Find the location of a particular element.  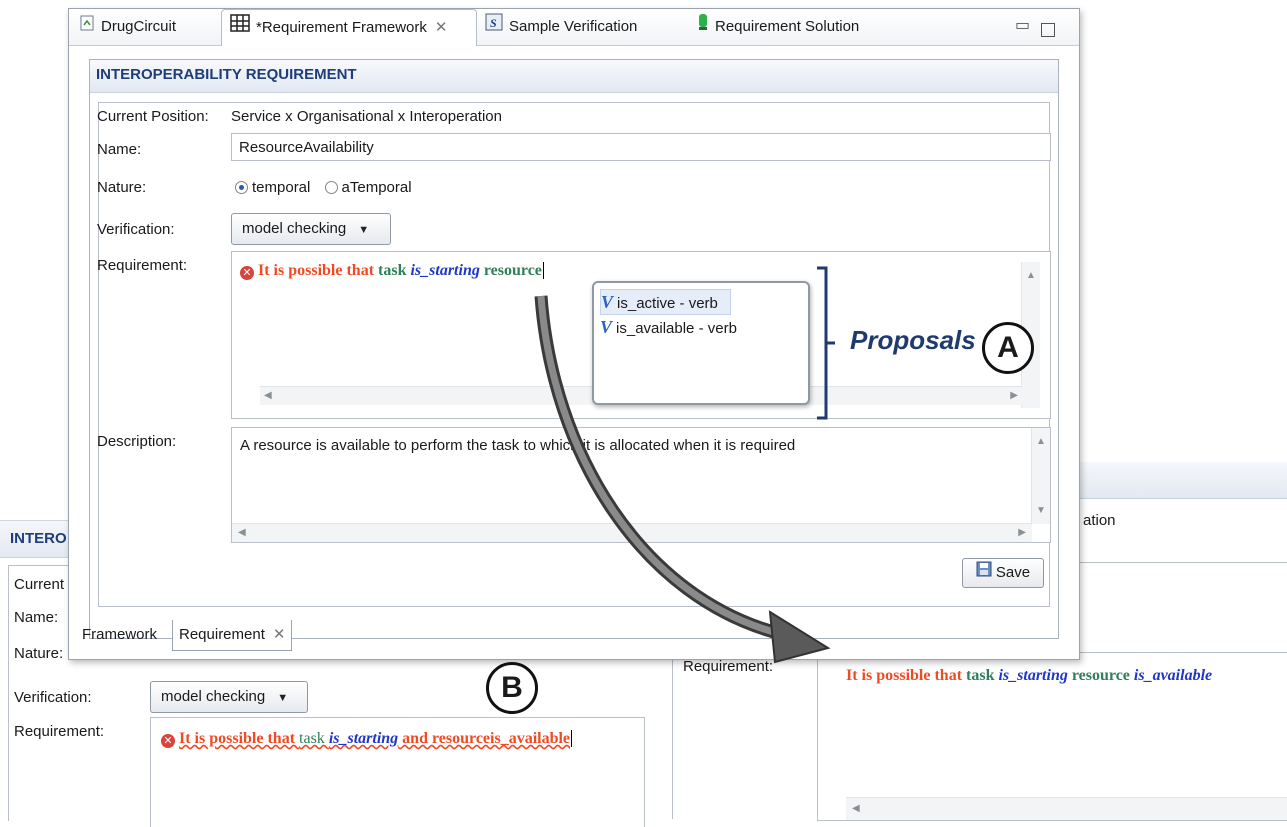

annotation-letter: A is located at coordinates (1008, 347).